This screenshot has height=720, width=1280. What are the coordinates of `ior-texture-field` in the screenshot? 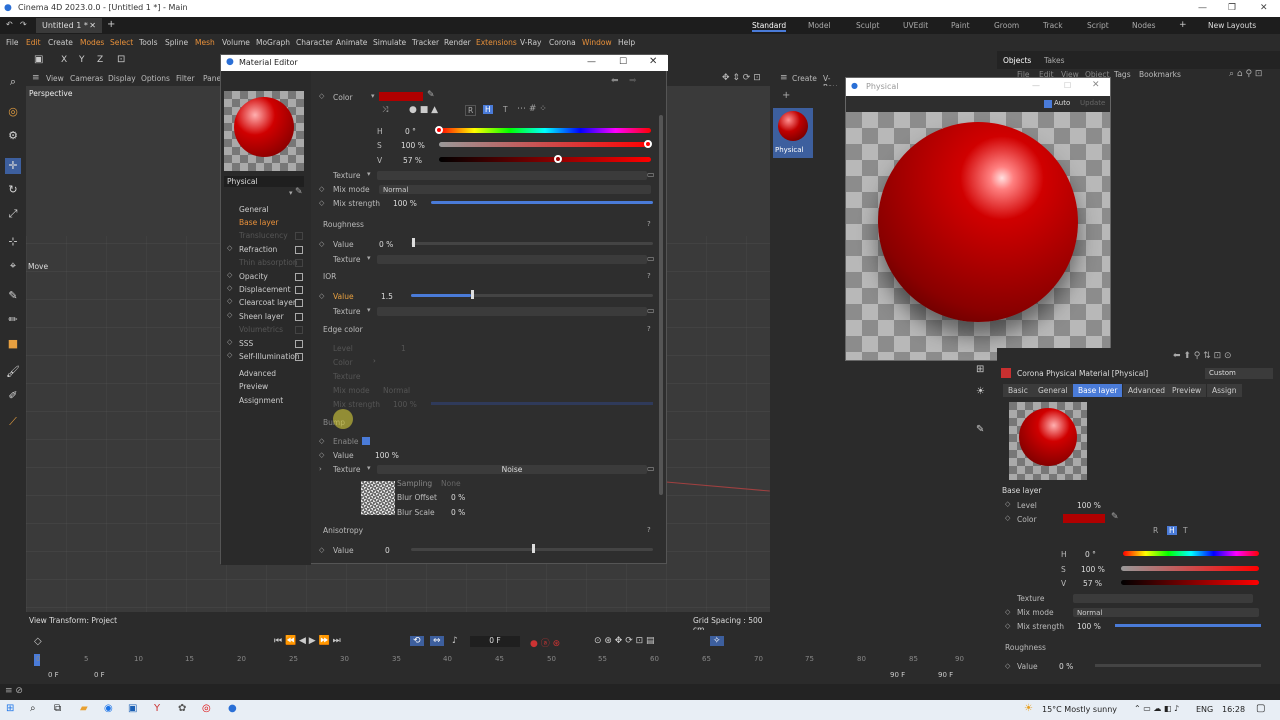 It's located at (512, 311).